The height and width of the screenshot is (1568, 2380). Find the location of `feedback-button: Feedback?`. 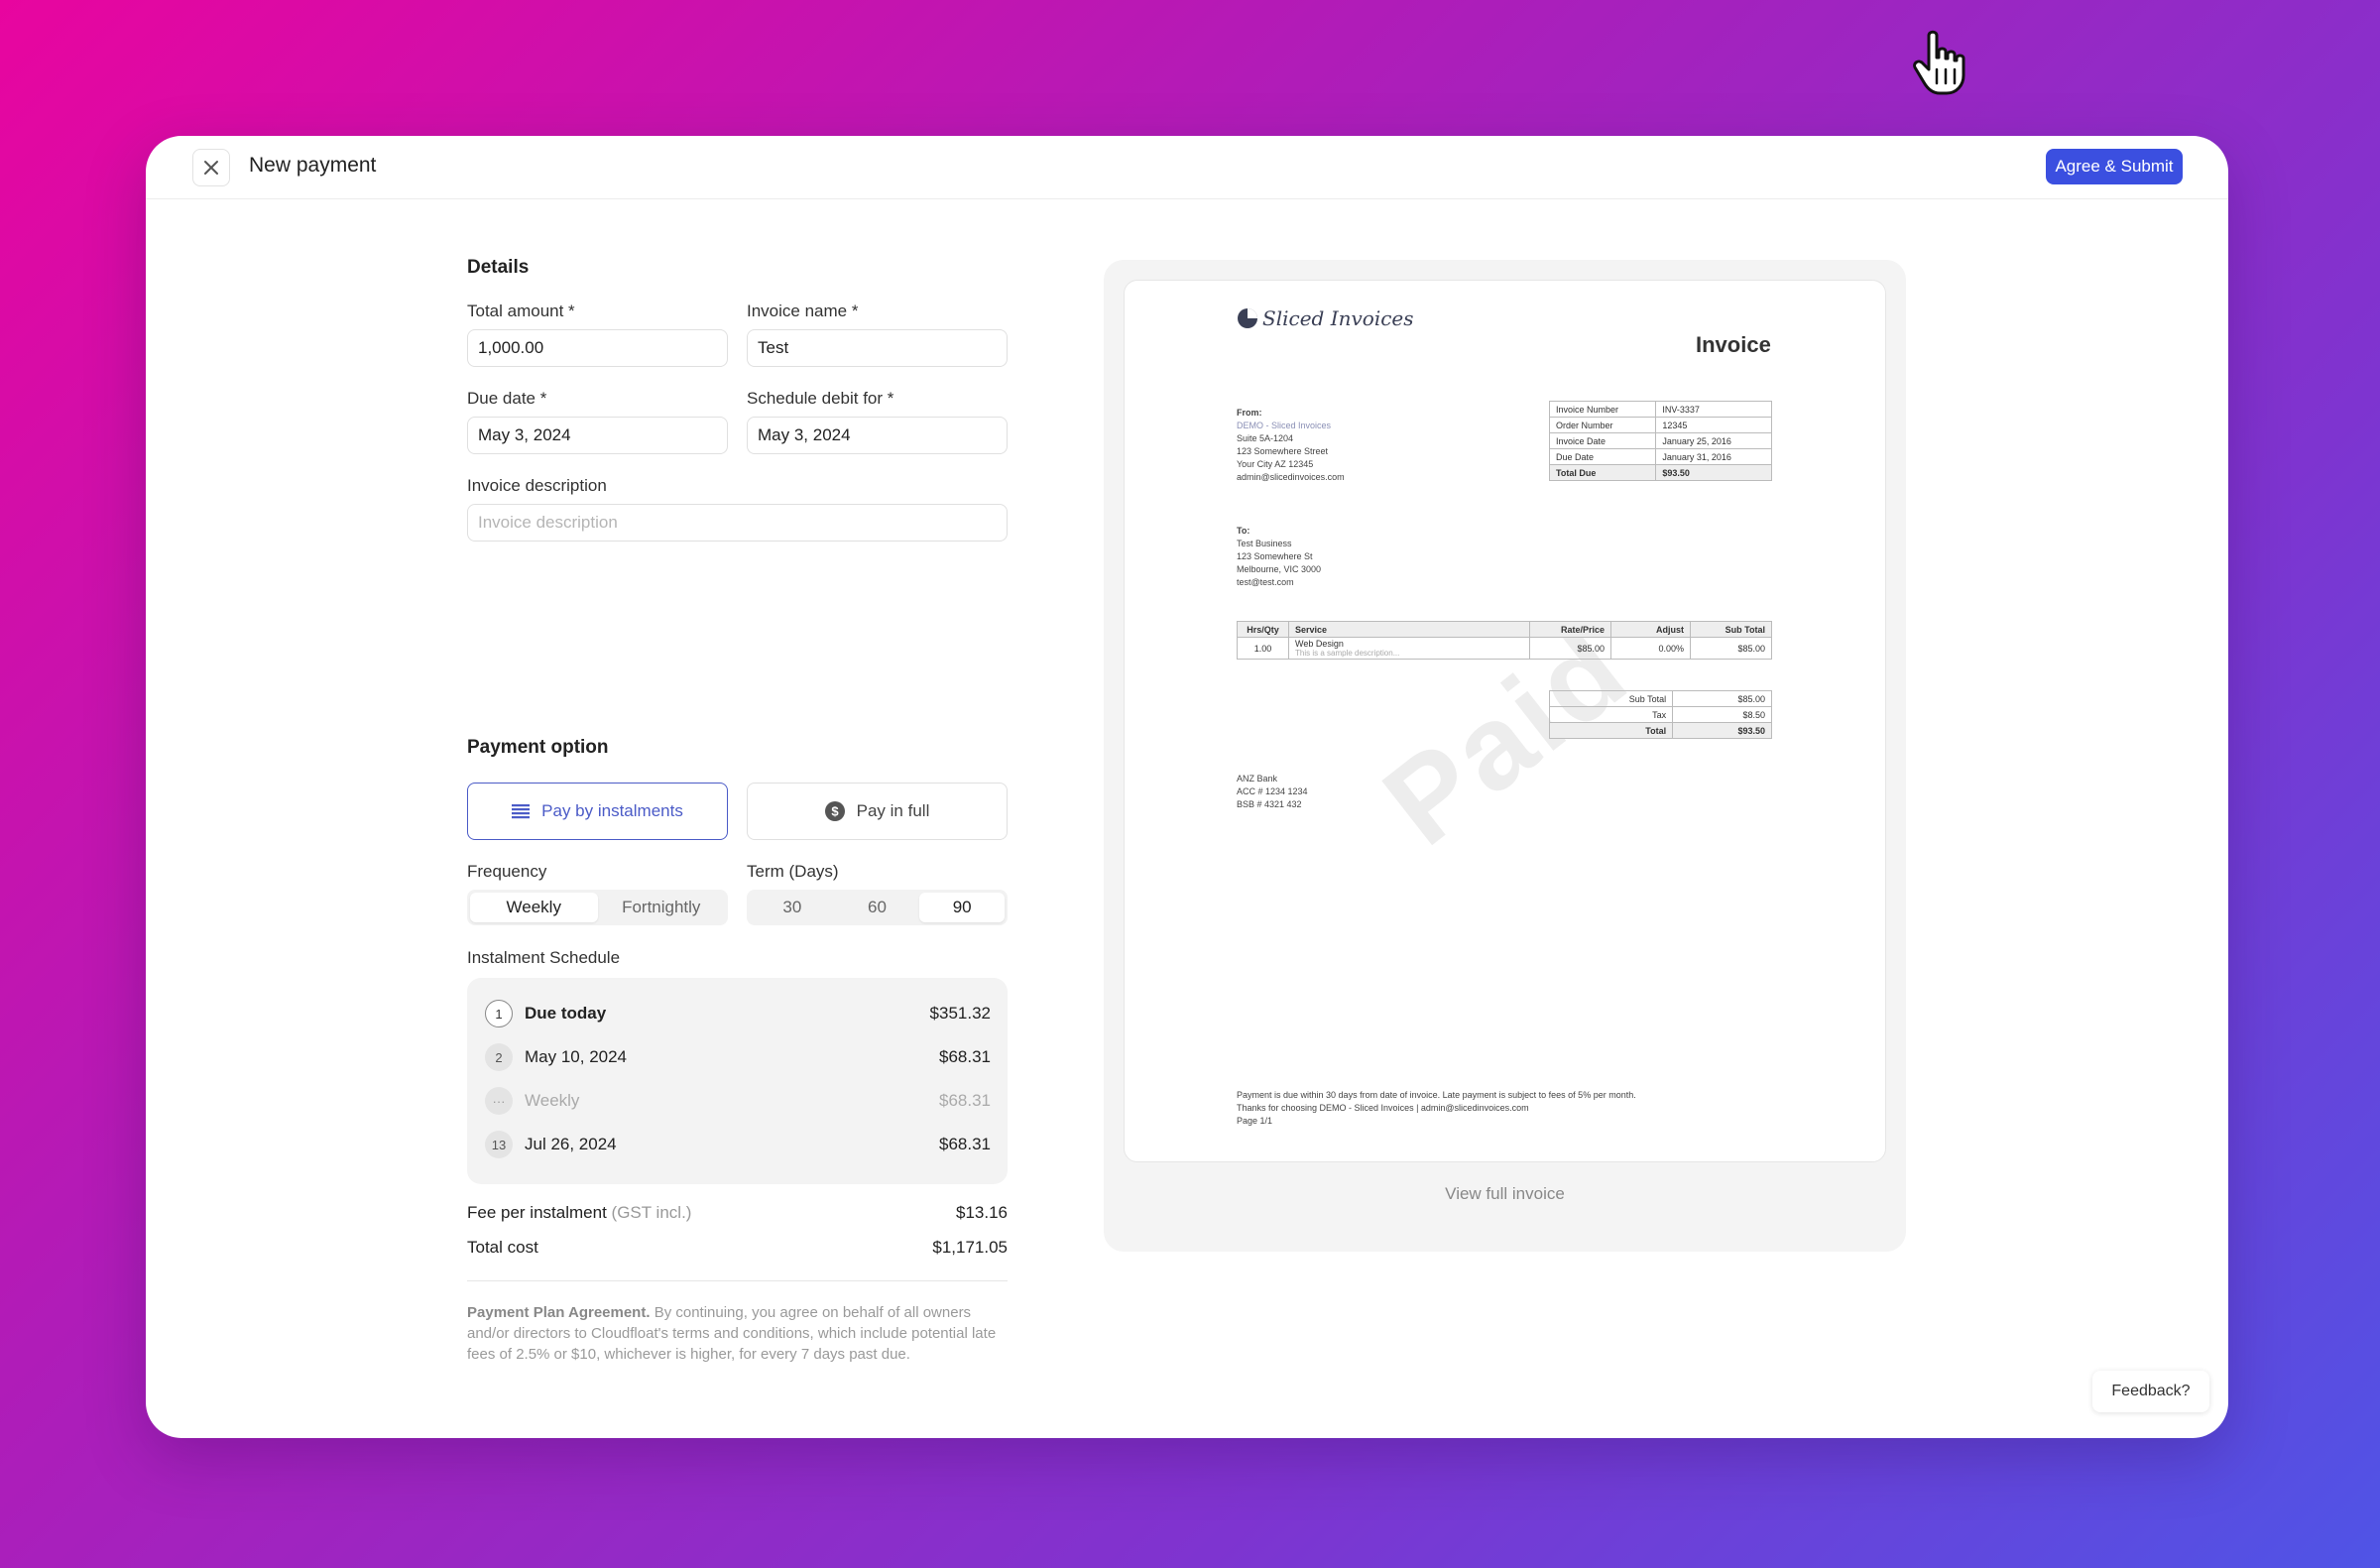

feedback-button: Feedback? is located at coordinates (2150, 1391).